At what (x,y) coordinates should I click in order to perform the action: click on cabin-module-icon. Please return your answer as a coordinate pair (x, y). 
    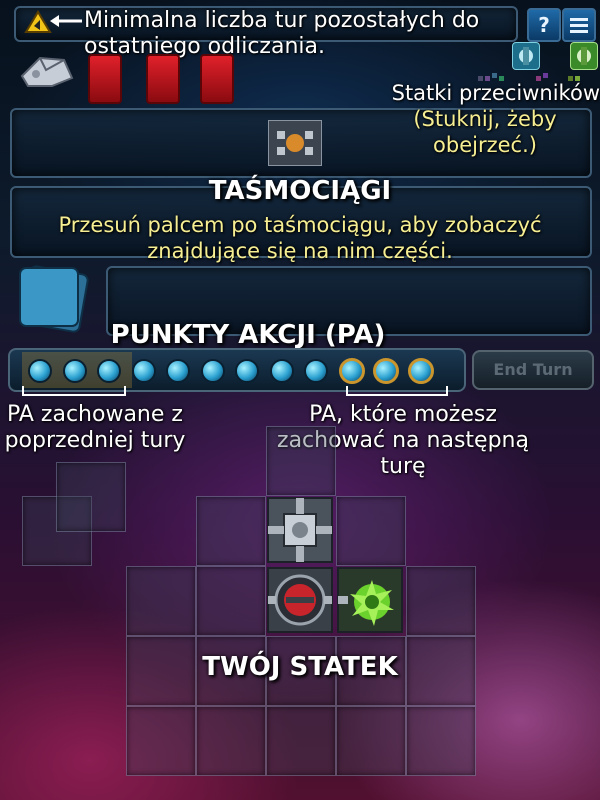
    Looking at the image, I should click on (300, 600).